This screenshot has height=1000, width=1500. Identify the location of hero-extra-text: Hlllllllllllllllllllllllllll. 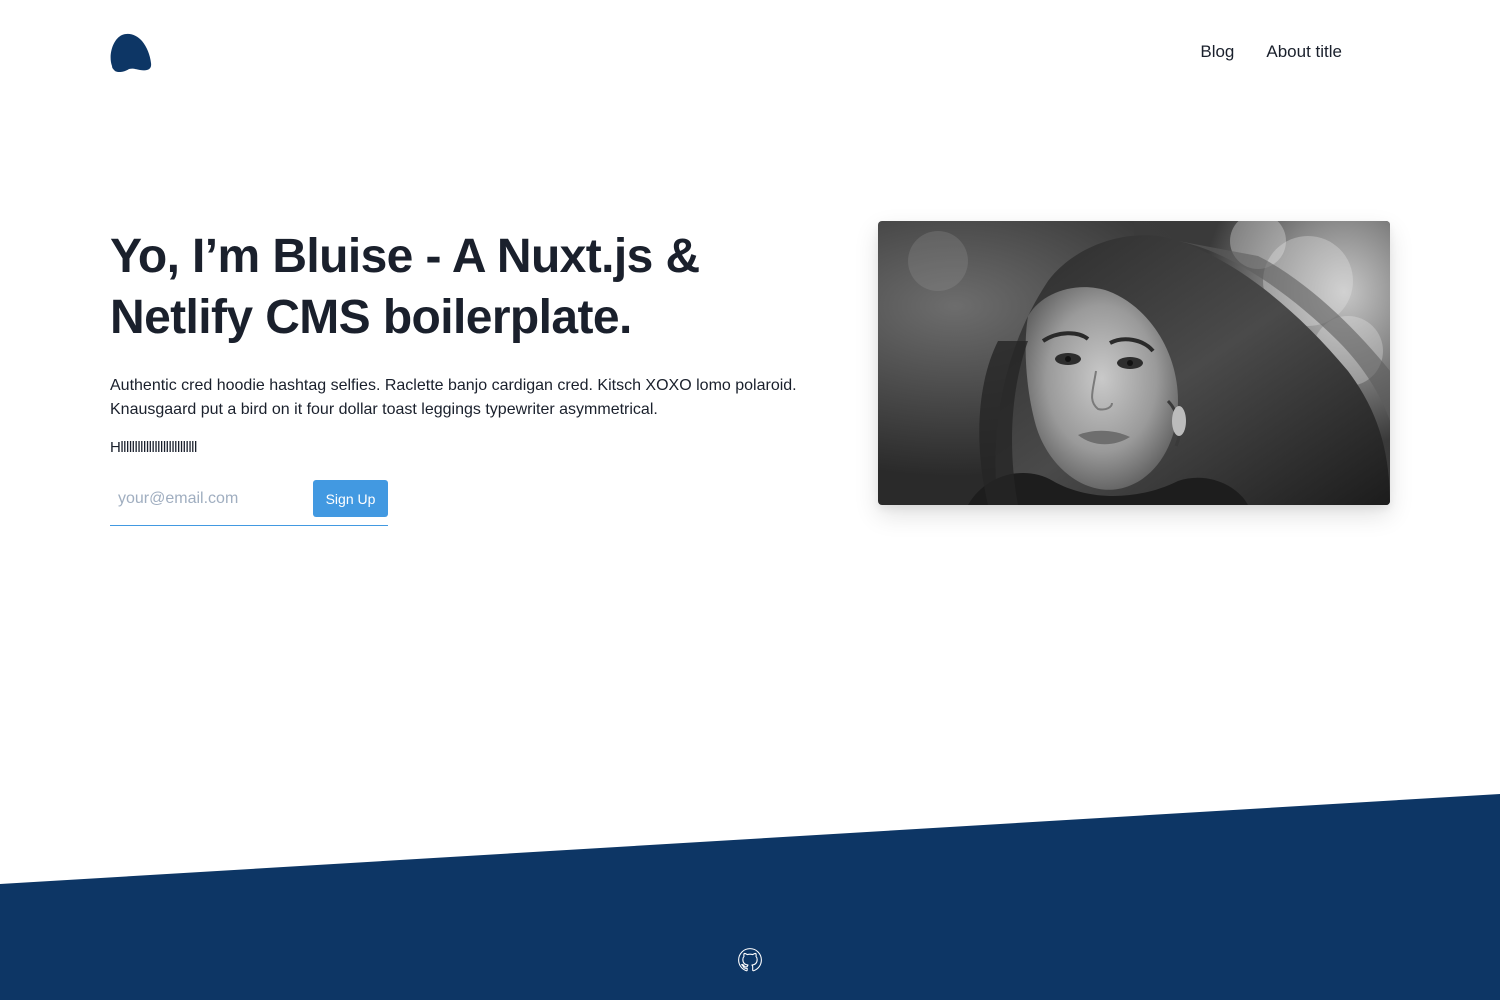
(153, 447).